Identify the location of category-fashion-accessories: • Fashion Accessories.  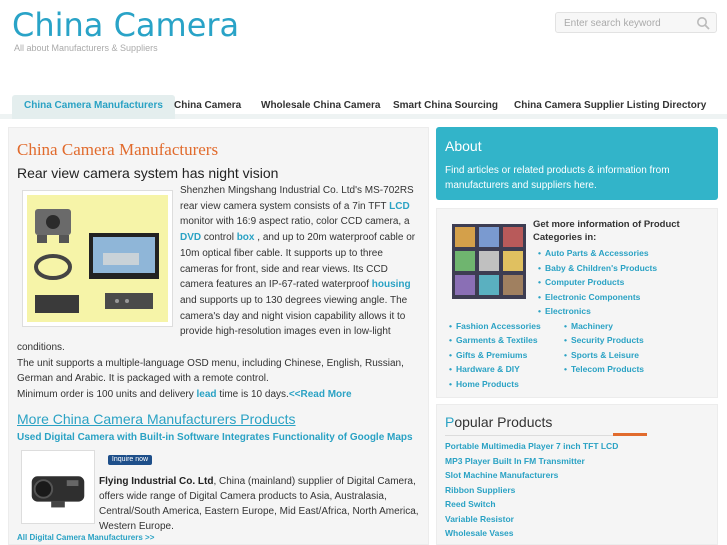
(495, 326).